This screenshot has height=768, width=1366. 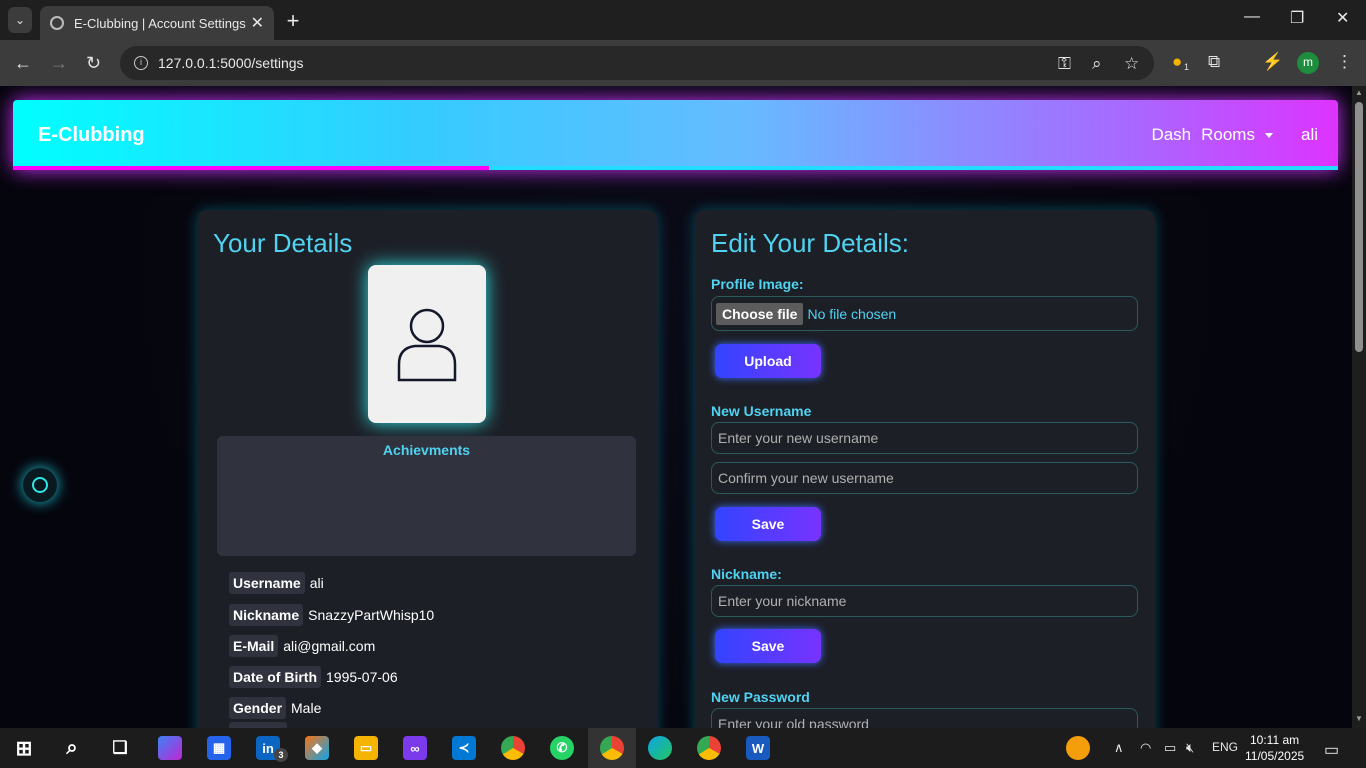 I want to click on performance-icon: ⚡, so click(x=1272, y=62).